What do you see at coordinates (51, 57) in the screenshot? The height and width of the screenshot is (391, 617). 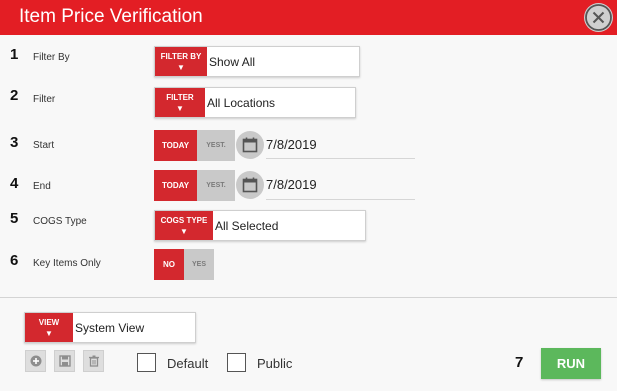 I see `filter-by-label: Filter By` at bounding box center [51, 57].